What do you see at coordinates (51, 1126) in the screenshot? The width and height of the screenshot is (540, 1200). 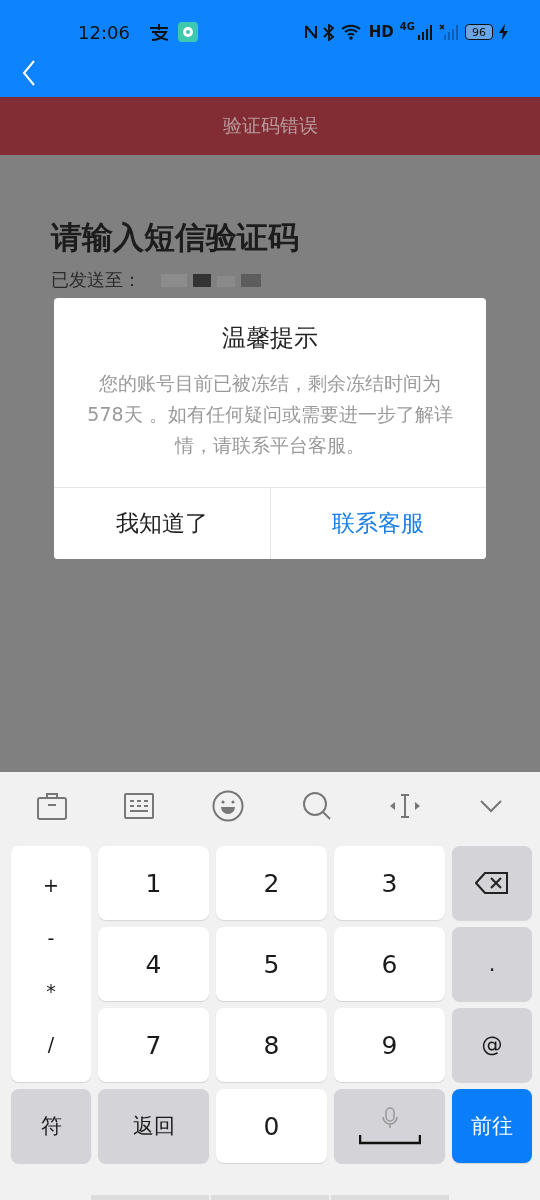 I see `keyboard-key: 符` at bounding box center [51, 1126].